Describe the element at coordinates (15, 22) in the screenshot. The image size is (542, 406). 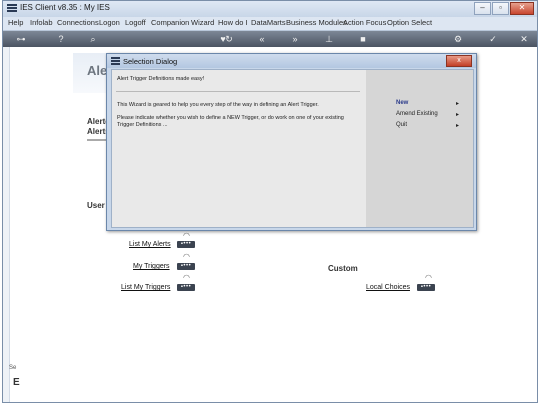
I see `menu-help: Help` at that location.